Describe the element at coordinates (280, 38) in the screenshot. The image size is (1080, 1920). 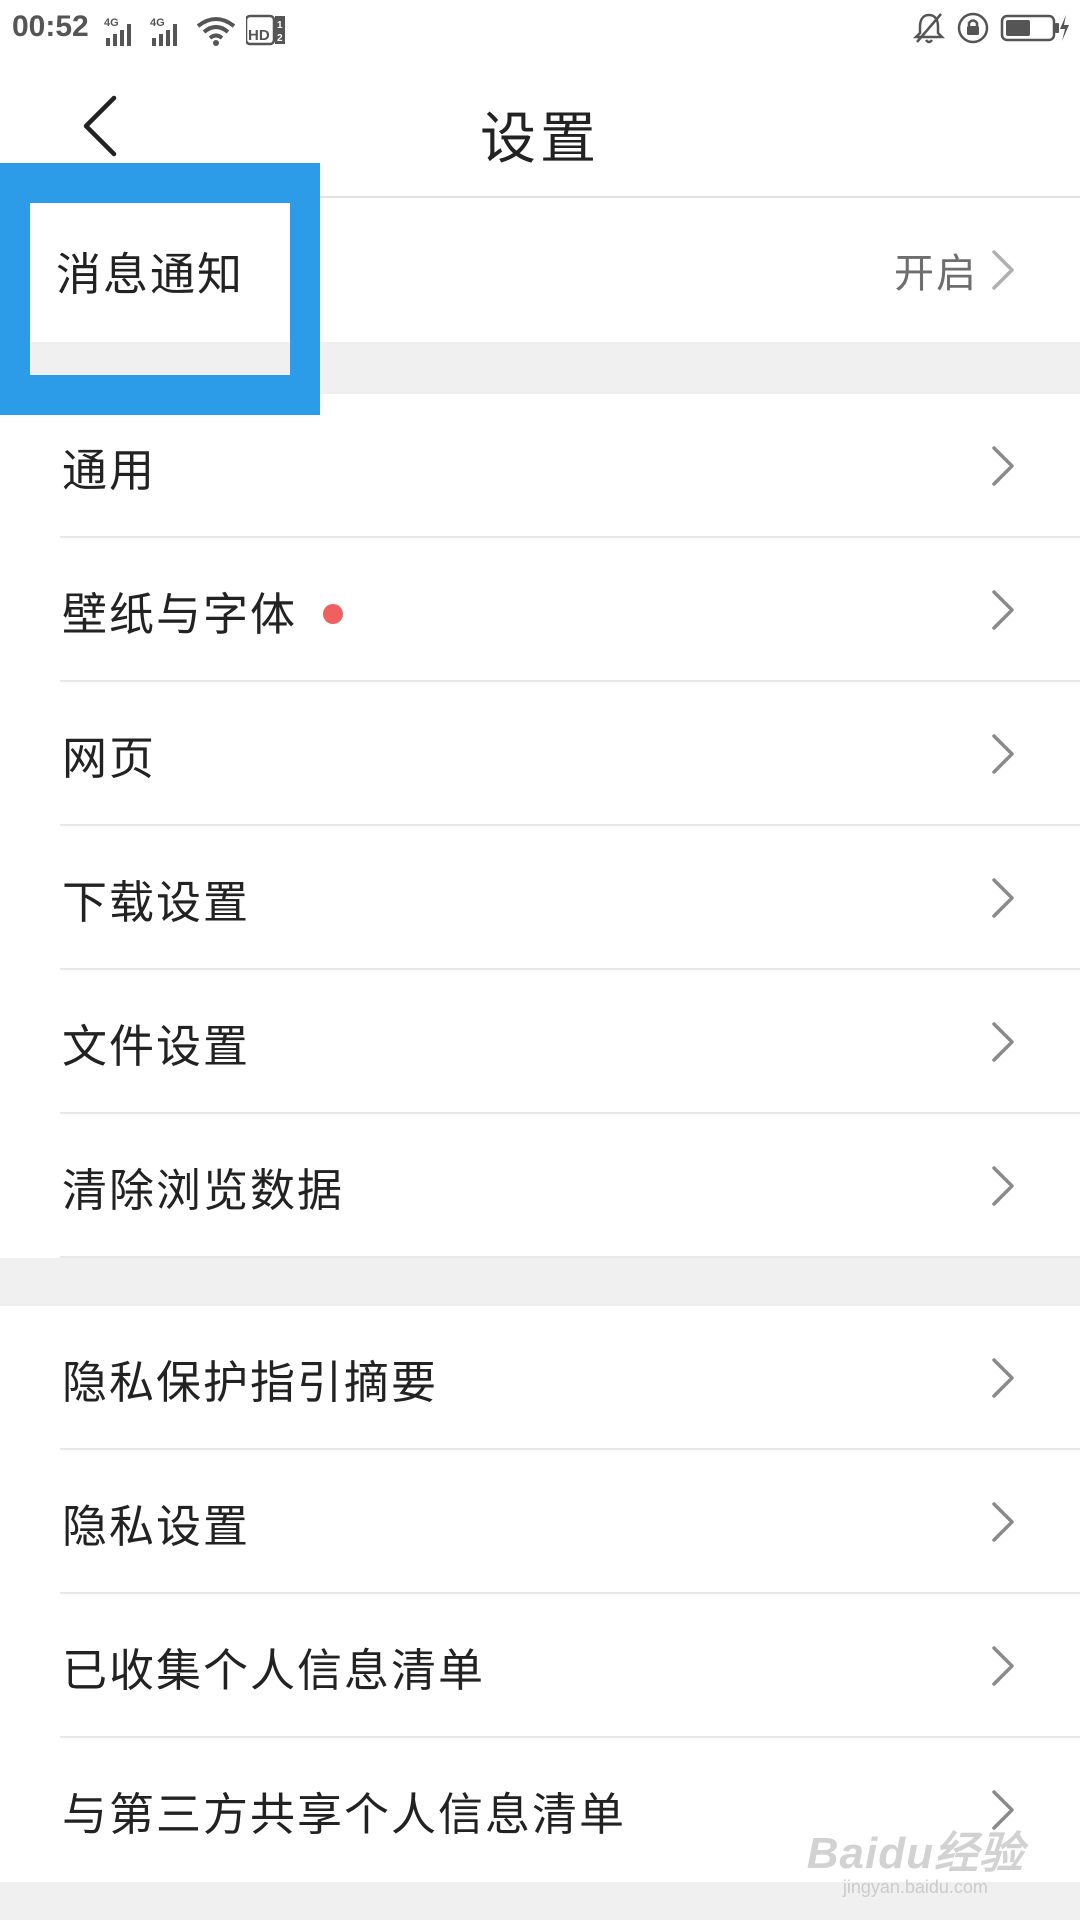
I see `svg-text: 2` at that location.